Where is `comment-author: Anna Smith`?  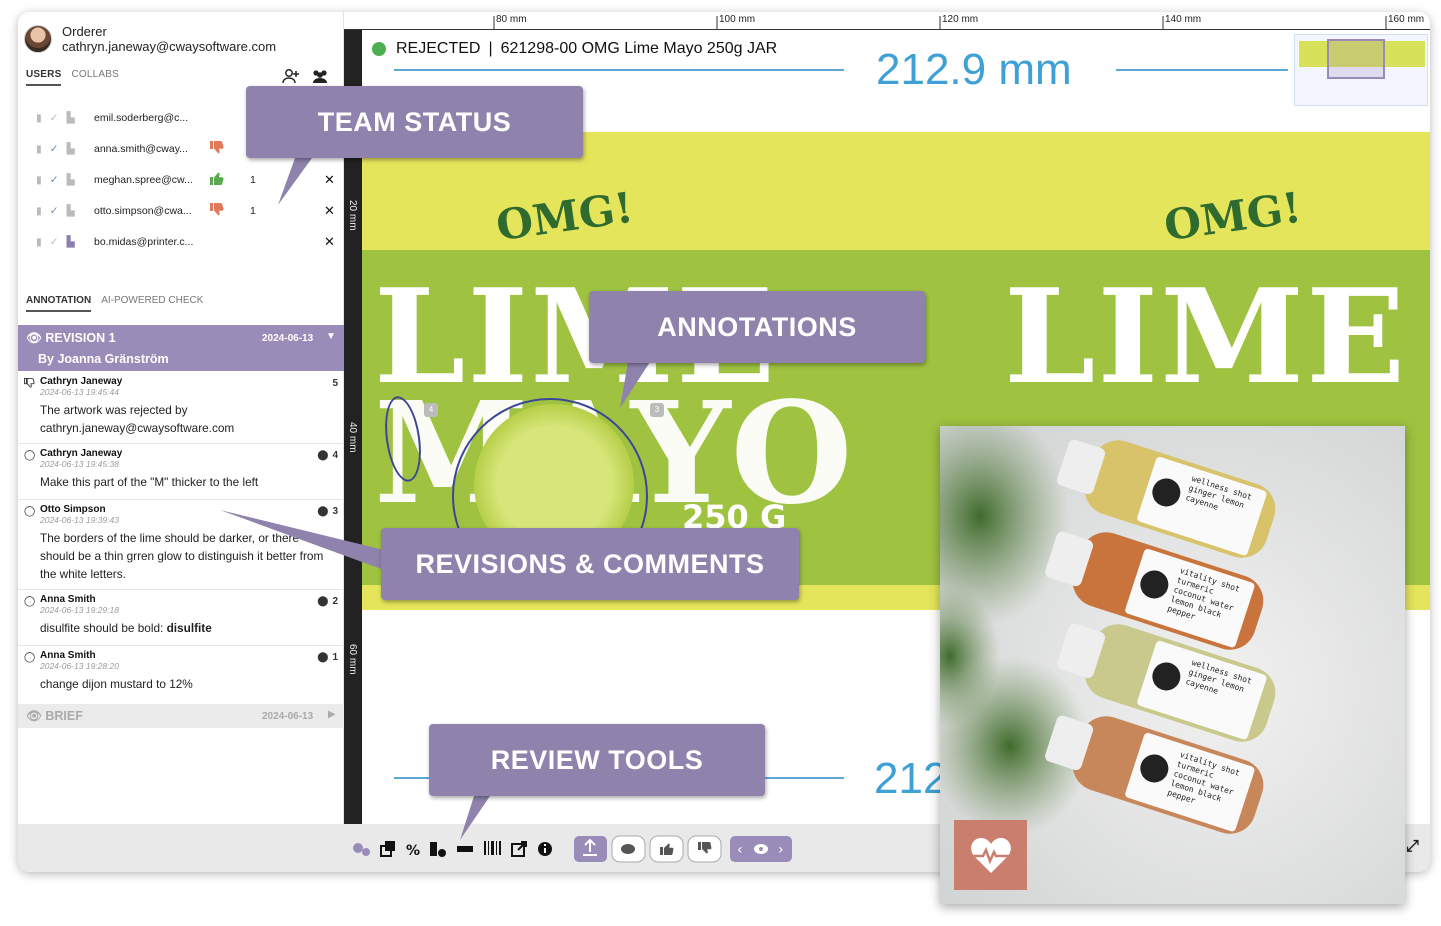
comment-author: Anna Smith is located at coordinates (68, 599).